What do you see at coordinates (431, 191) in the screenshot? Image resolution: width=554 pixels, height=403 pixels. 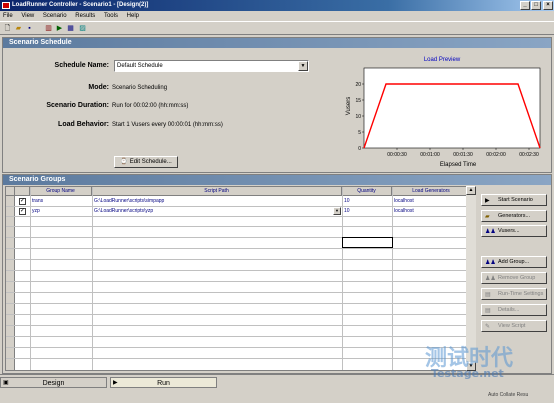 I see `column-load-generators: Load Generators` at bounding box center [431, 191].